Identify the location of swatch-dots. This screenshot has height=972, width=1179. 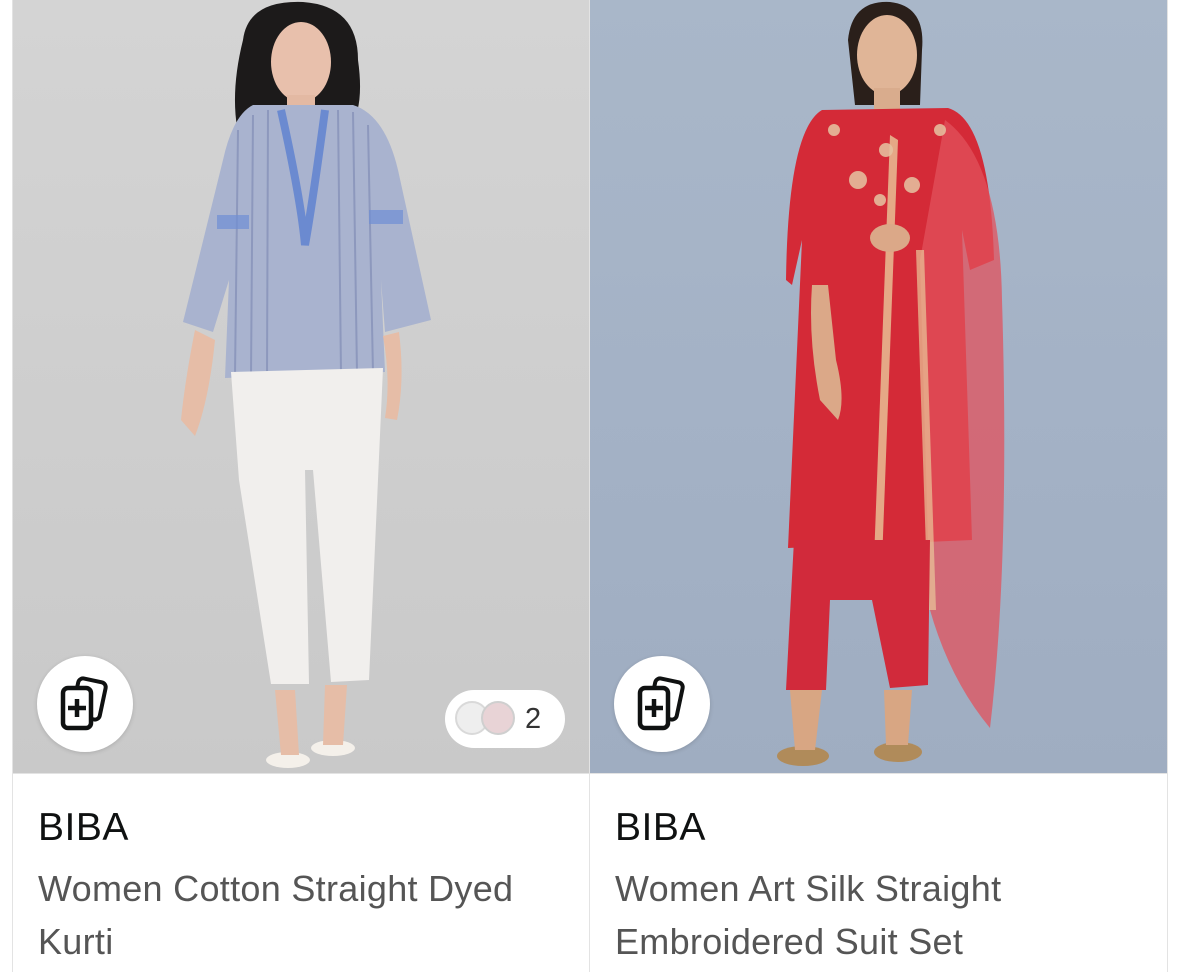
(488, 719).